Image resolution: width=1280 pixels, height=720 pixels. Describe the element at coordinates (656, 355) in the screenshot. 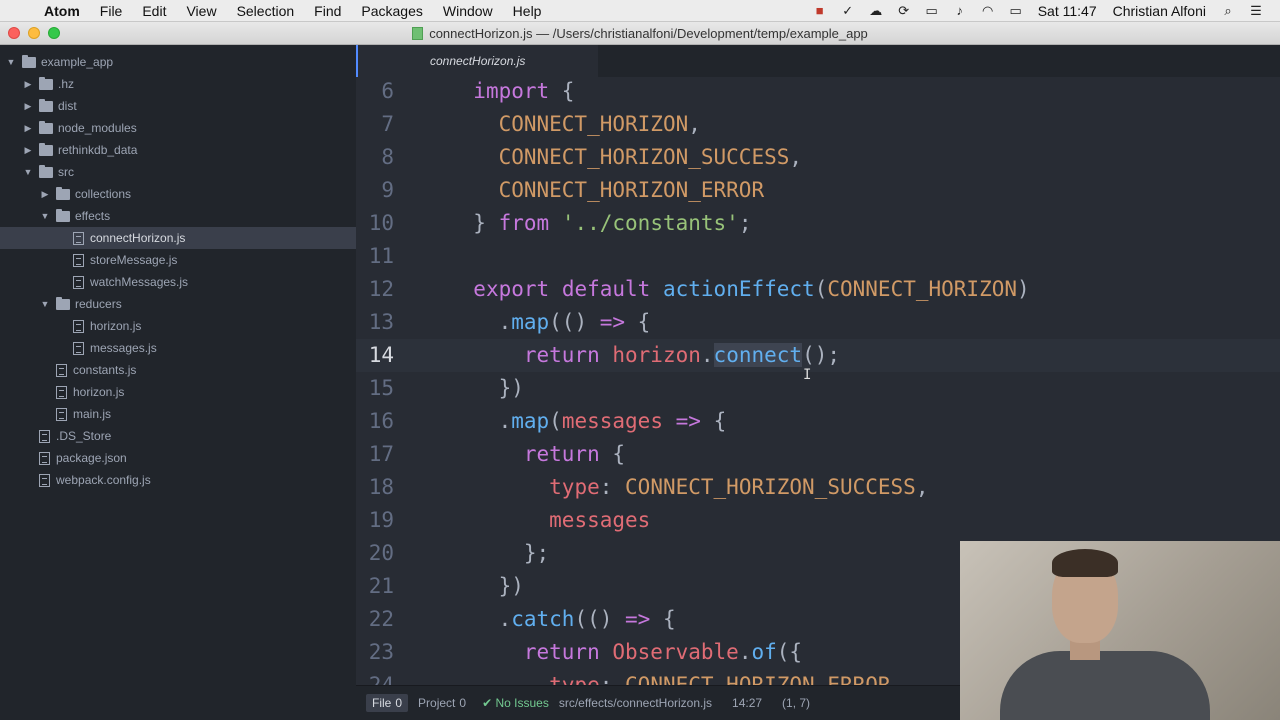

I see `code-token: horizon` at that location.